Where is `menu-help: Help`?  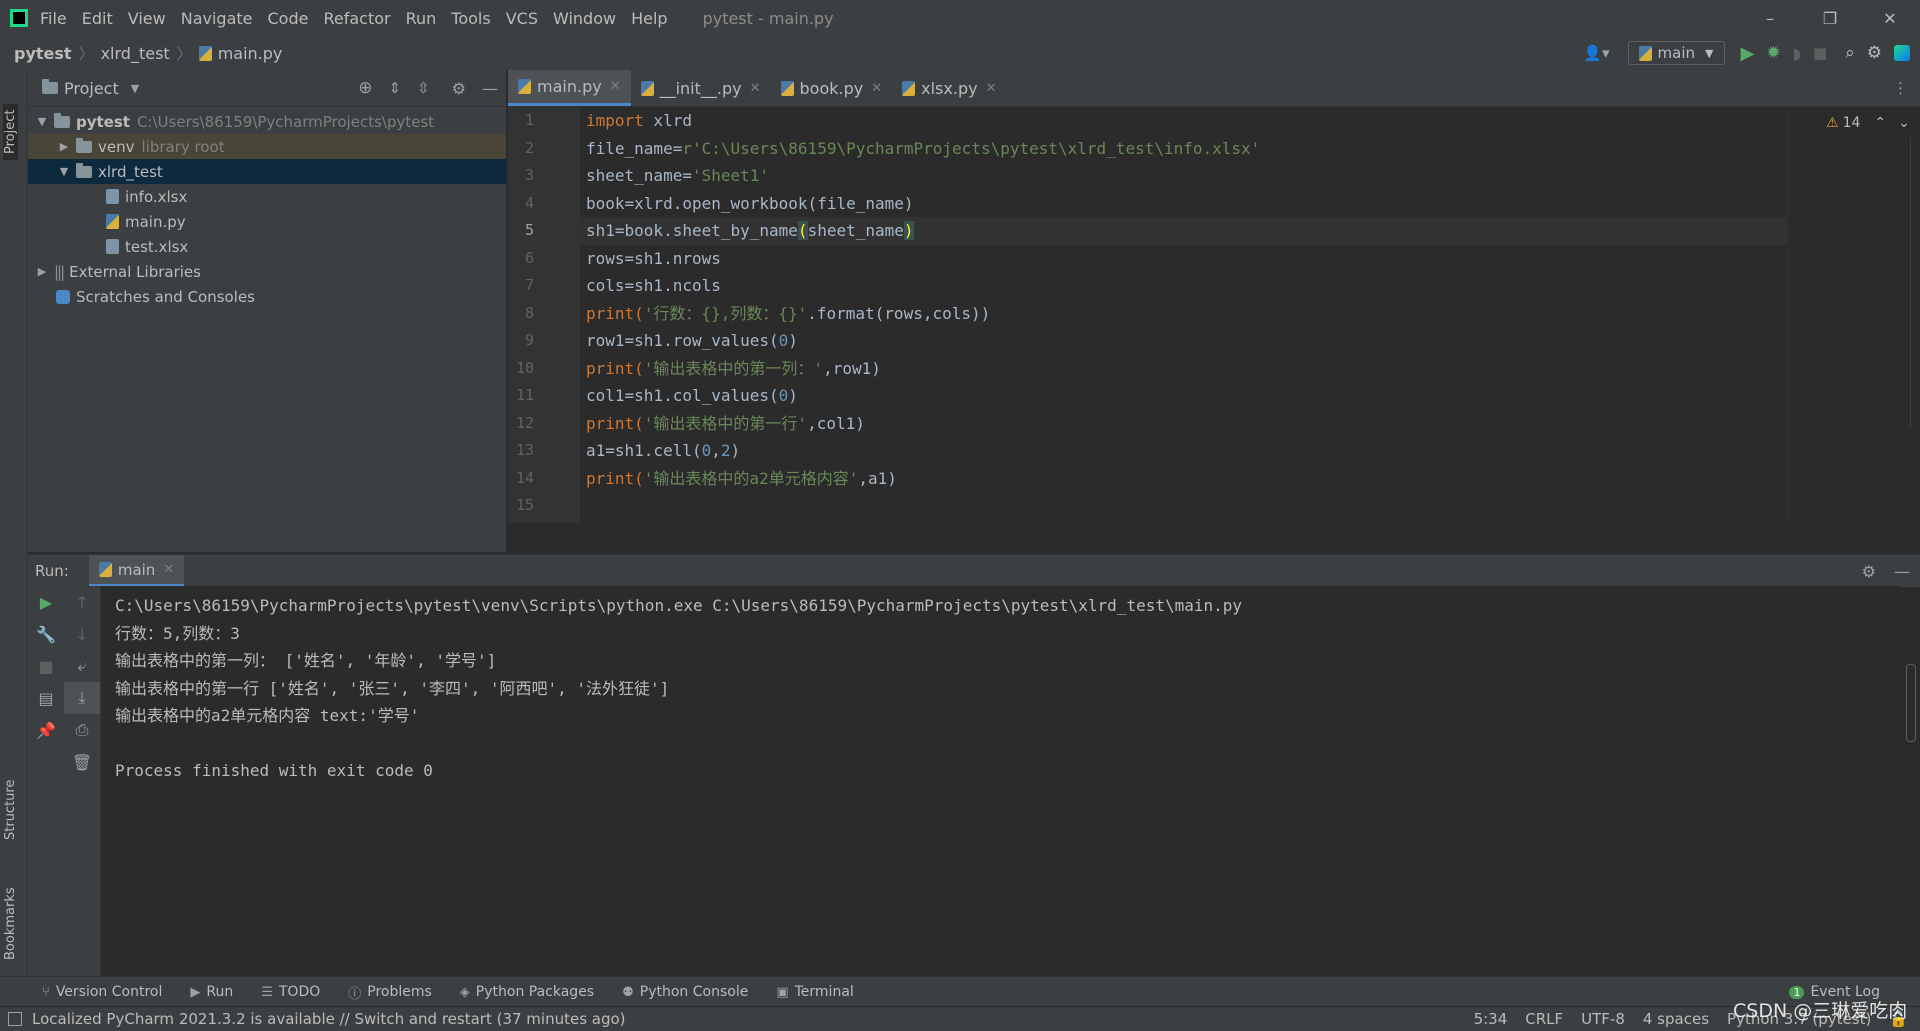
menu-help: Help is located at coordinates (649, 18).